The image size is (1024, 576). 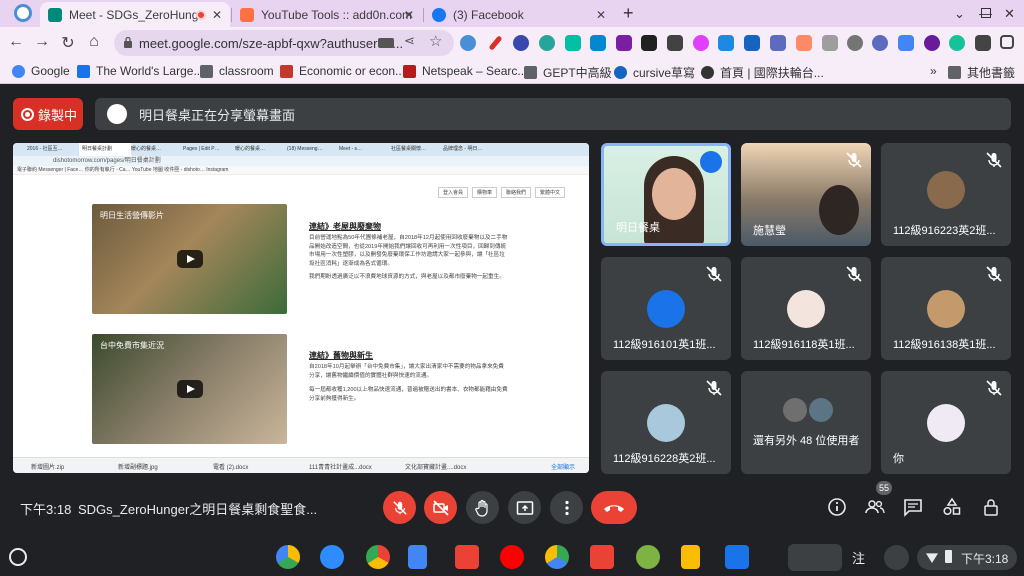 What do you see at coordinates (986, 13) in the screenshot?
I see `restore-icon` at bounding box center [986, 13].